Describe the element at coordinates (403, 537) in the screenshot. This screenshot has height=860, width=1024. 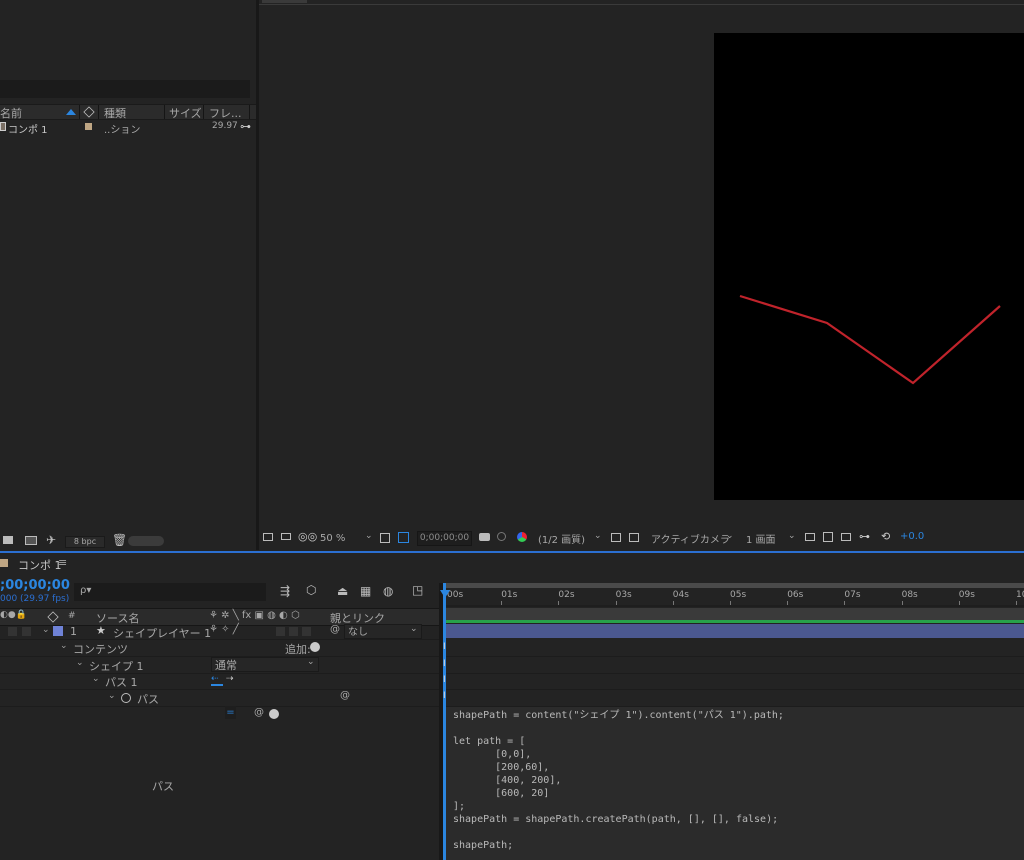
I see `region-of-interest-icon` at that location.